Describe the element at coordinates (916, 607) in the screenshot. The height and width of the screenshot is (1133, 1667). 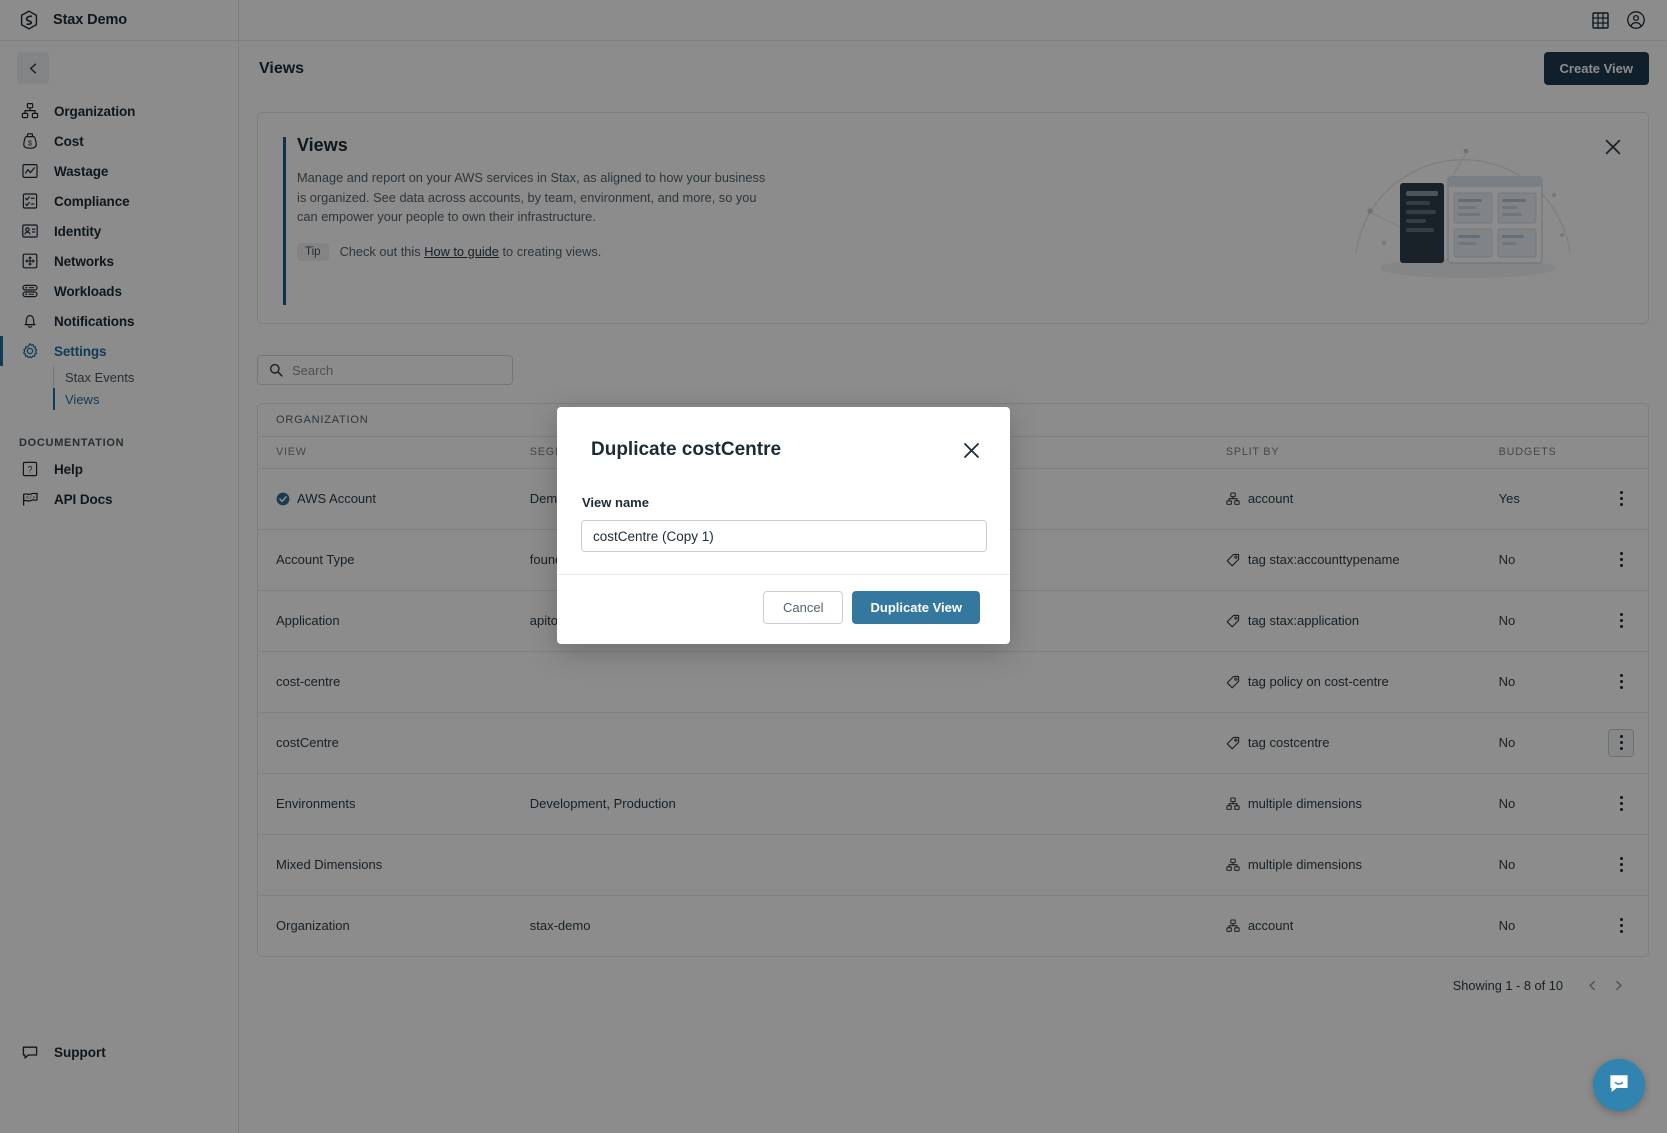
I see `duplicate-view-button: Duplicate View` at that location.